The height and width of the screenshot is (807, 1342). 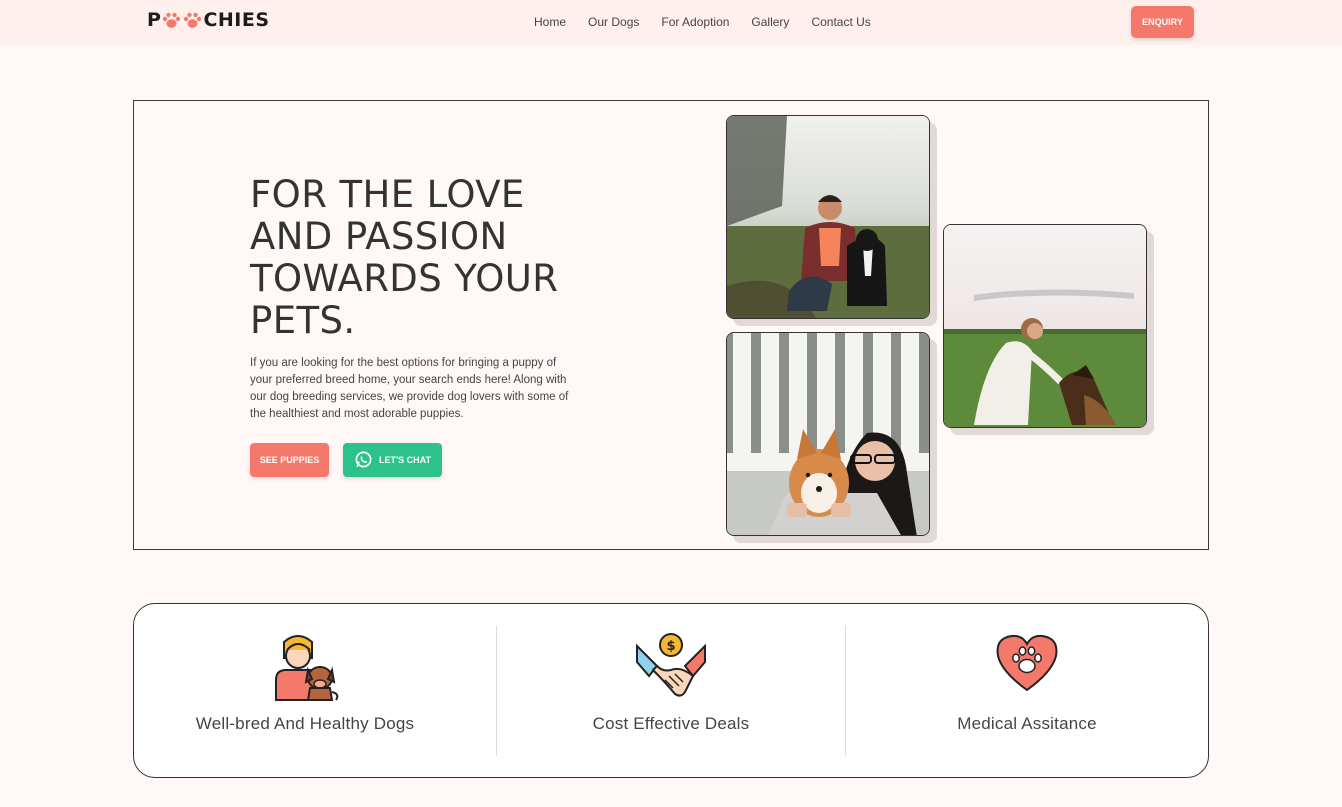 I want to click on logo-text: CHIES, so click(x=236, y=20).